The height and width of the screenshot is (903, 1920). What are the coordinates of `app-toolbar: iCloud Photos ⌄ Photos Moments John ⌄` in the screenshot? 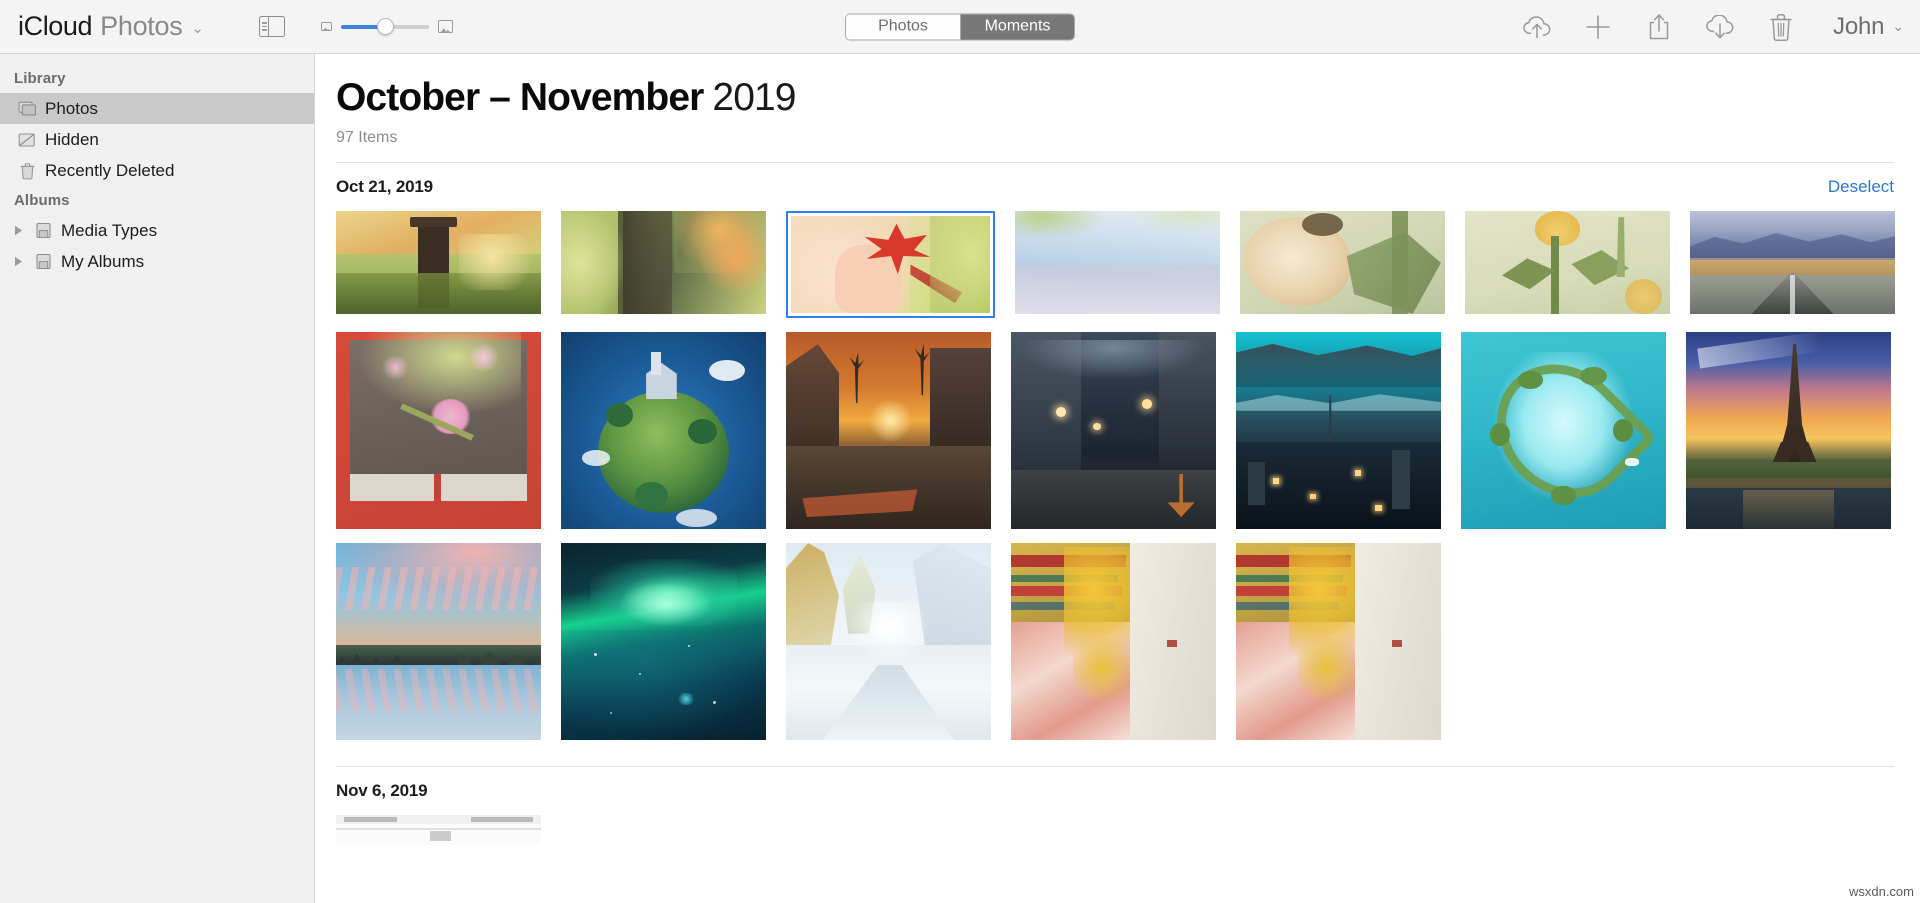 It's located at (960, 27).